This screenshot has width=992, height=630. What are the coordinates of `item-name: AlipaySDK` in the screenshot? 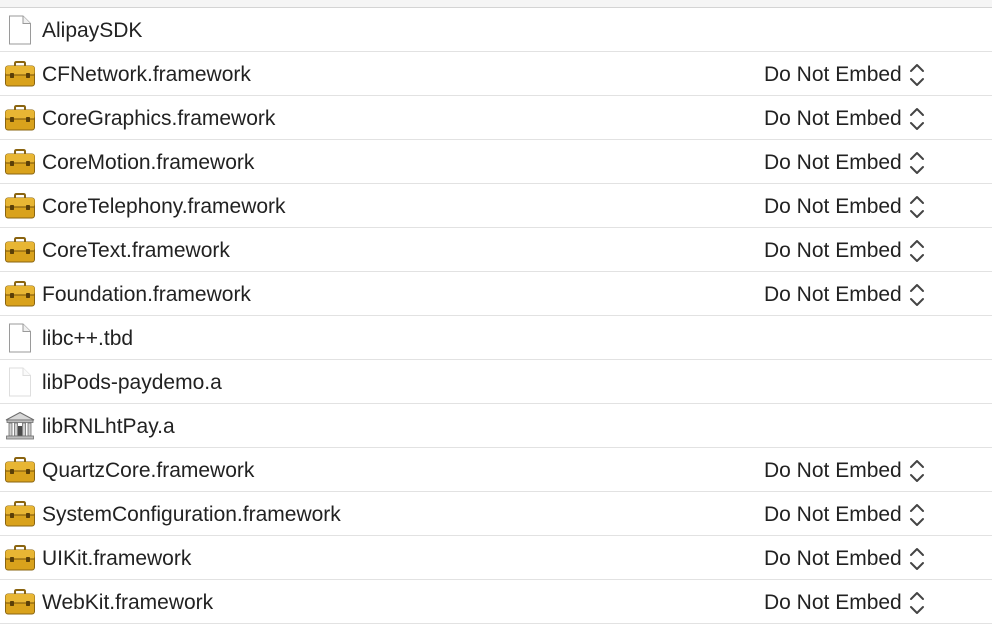 It's located at (92, 30).